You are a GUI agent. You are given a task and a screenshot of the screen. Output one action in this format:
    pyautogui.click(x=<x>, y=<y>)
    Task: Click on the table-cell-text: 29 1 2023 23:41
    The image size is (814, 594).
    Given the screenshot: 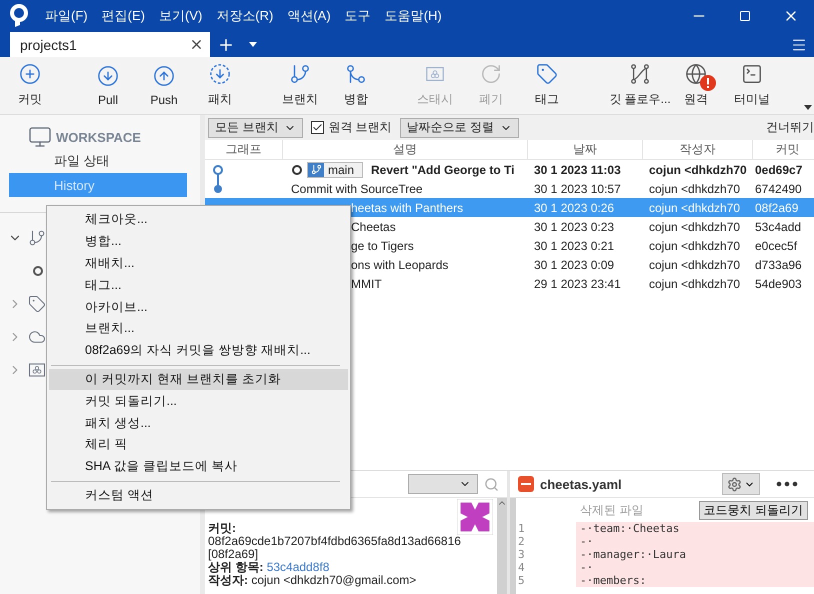 What is the action you would take?
    pyautogui.click(x=577, y=284)
    